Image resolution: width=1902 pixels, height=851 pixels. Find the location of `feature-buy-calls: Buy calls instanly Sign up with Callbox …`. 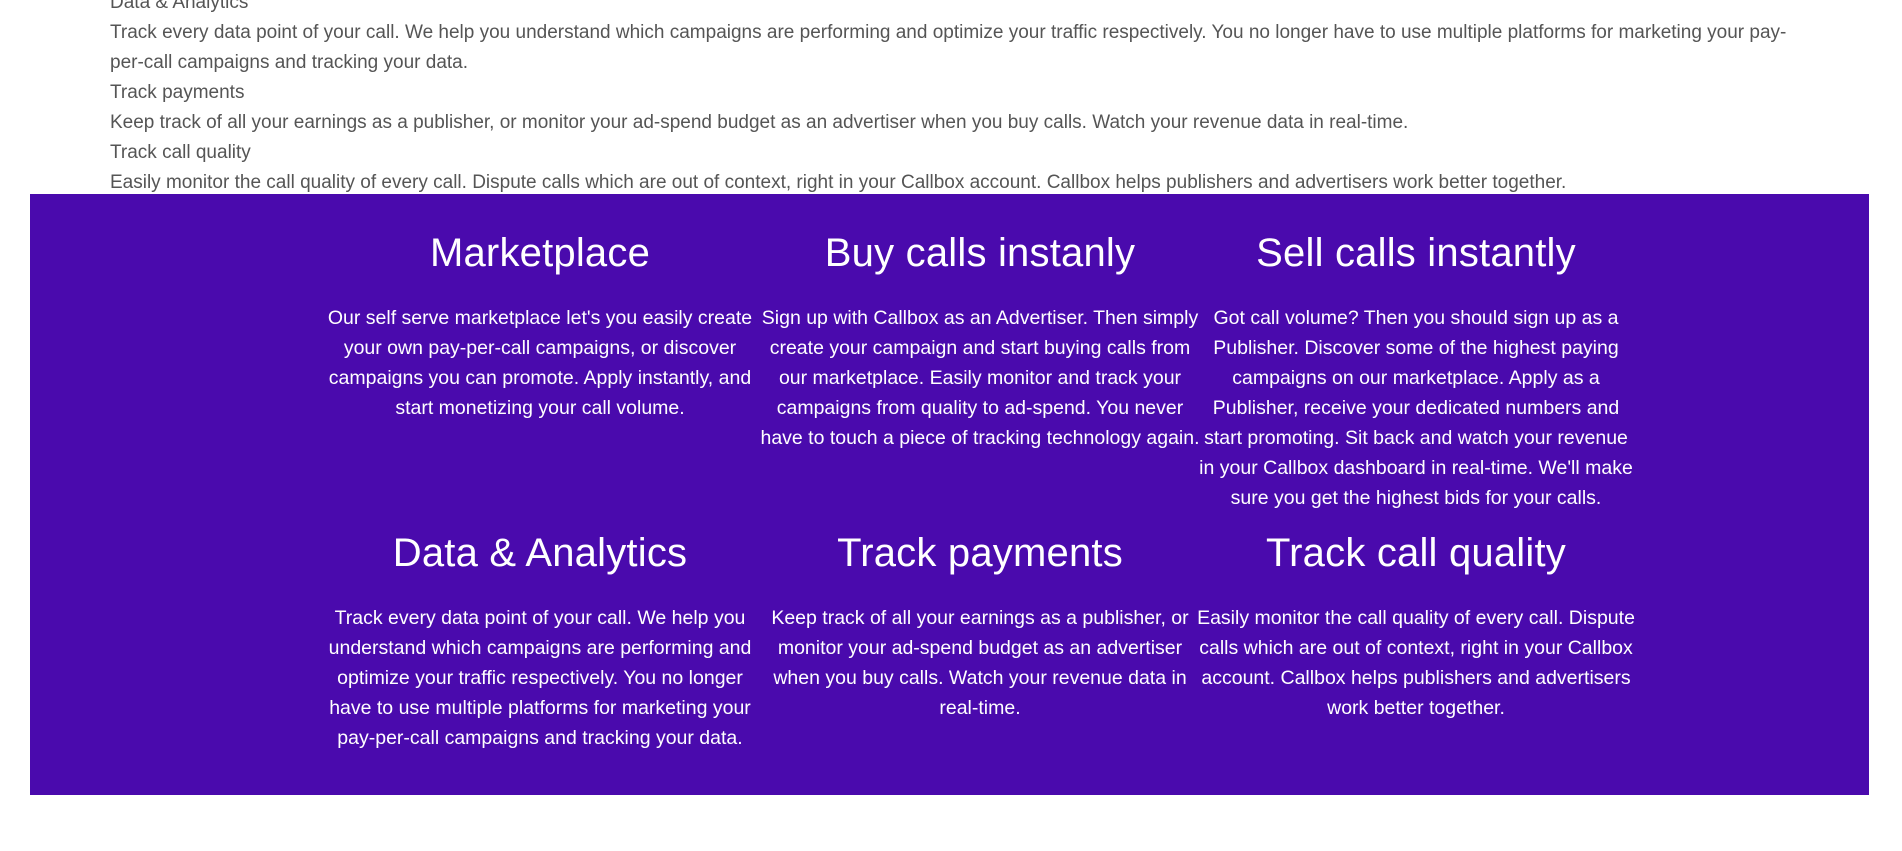

feature-buy-calls: Buy calls instanly Sign up with Callbox … is located at coordinates (980, 340).